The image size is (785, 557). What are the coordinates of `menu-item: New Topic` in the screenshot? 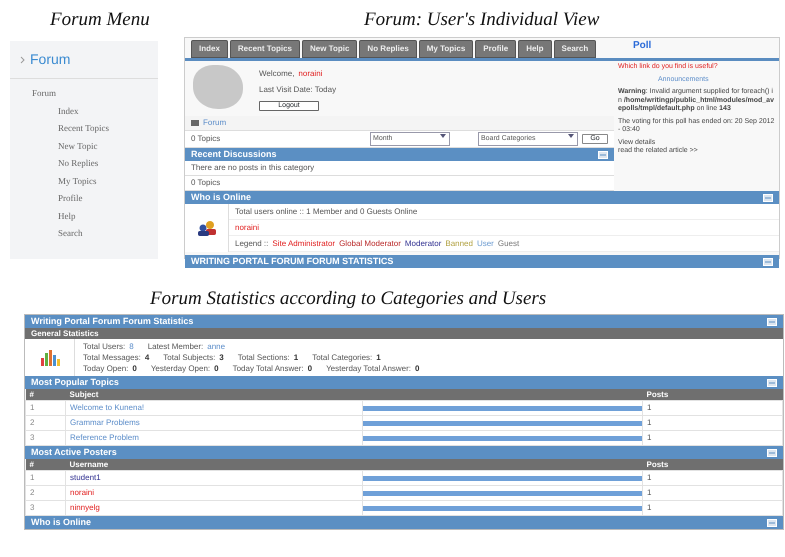 It's located at (95, 146).